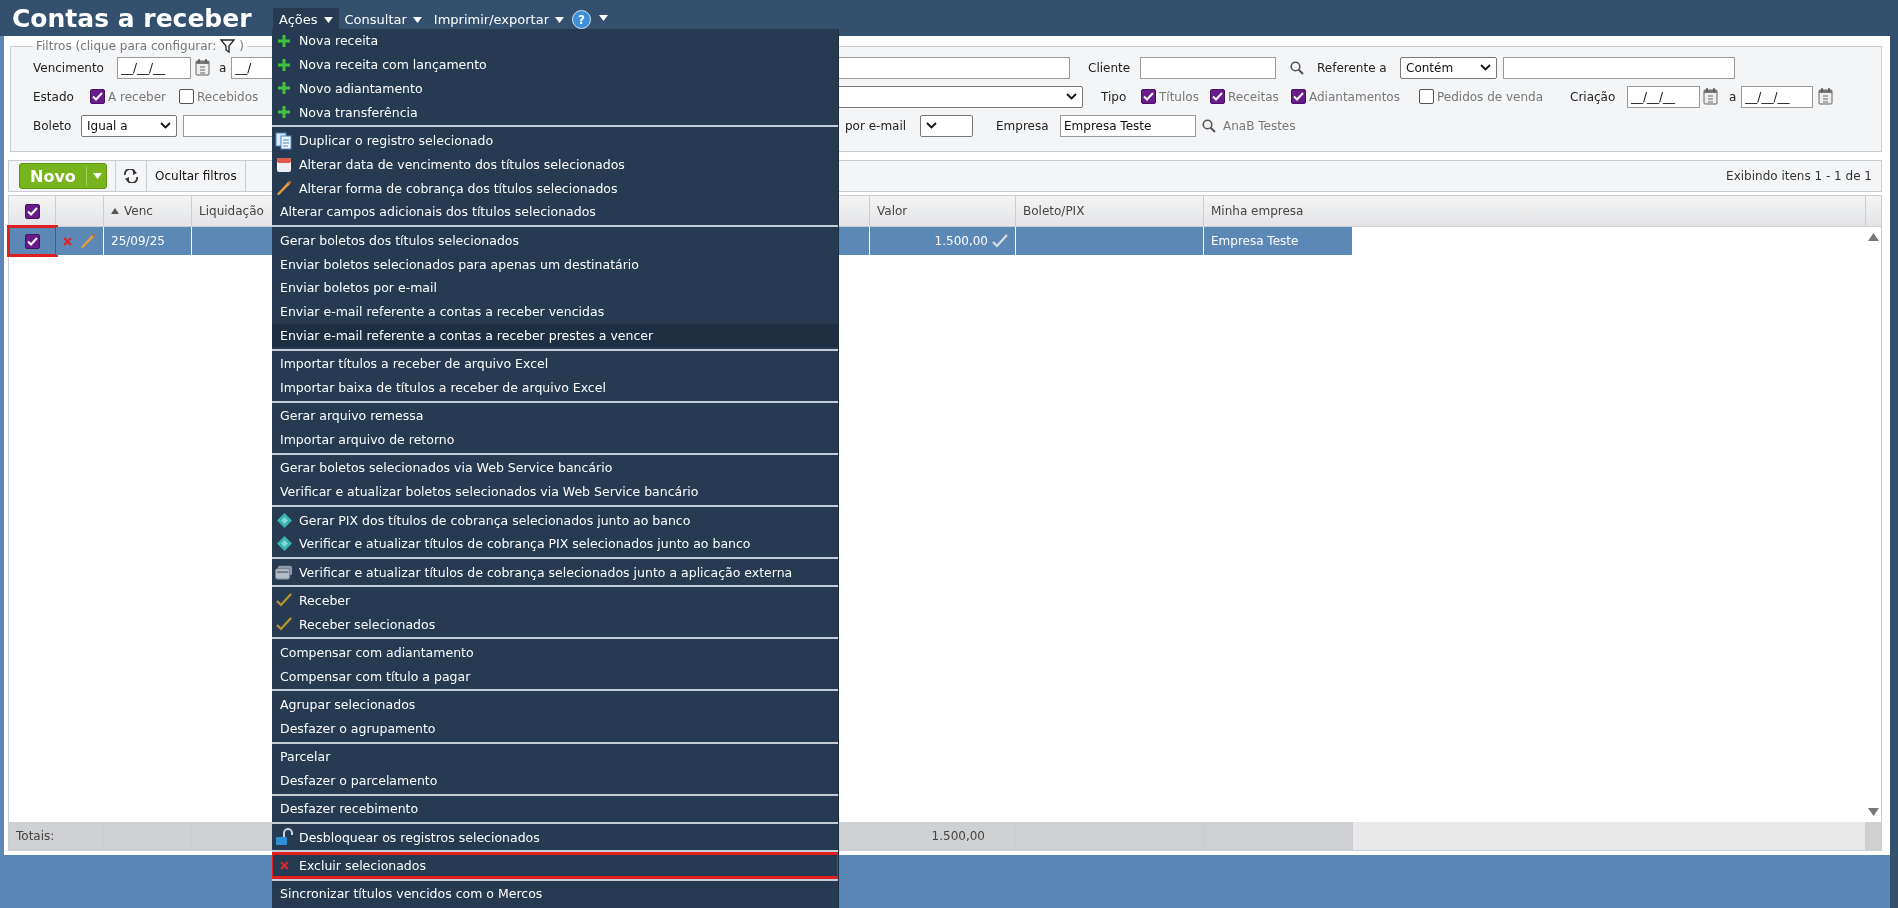 The width and height of the screenshot is (1898, 908). What do you see at coordinates (1799, 176) in the screenshot?
I see `items-count: Exibindo itens 1 - 1 de 1` at bounding box center [1799, 176].